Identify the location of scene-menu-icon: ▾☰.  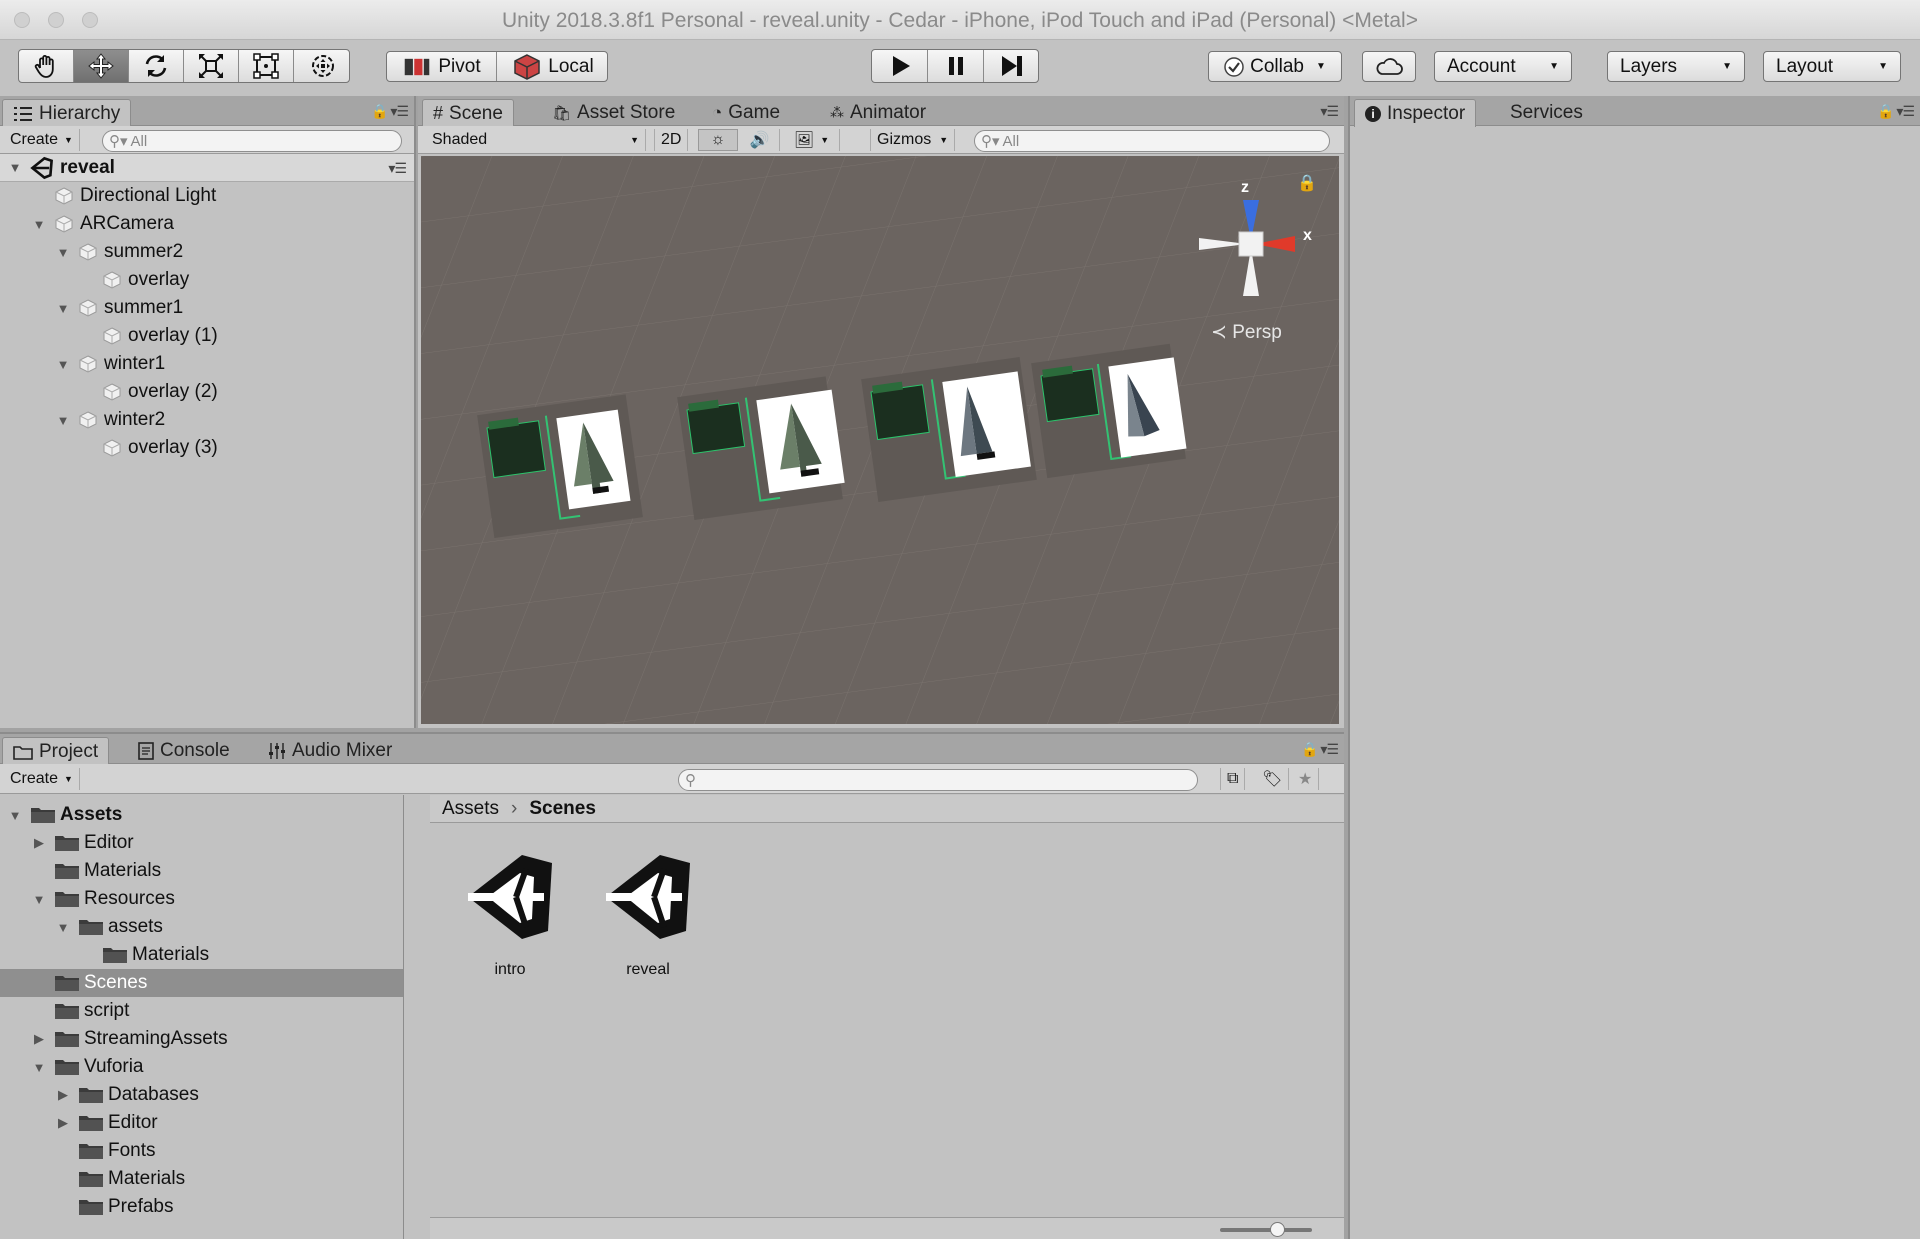
(397, 168).